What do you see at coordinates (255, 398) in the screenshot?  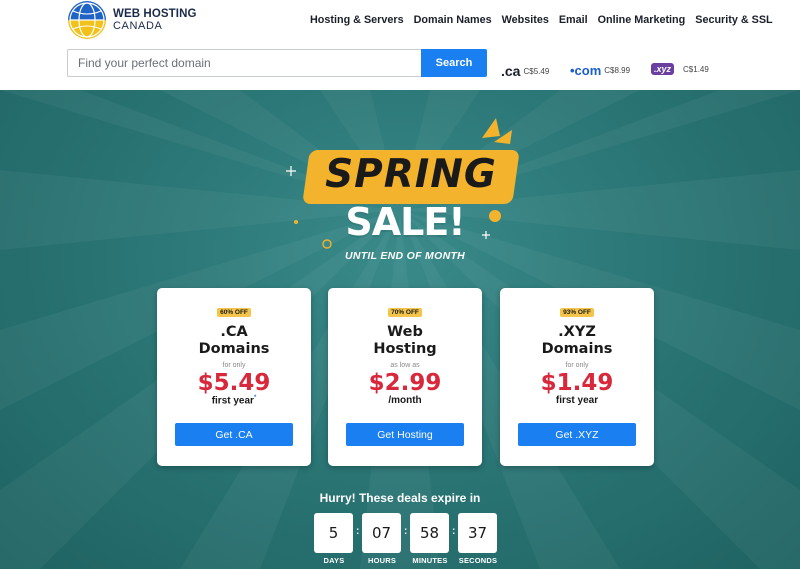 I see `footnote-mark: *` at bounding box center [255, 398].